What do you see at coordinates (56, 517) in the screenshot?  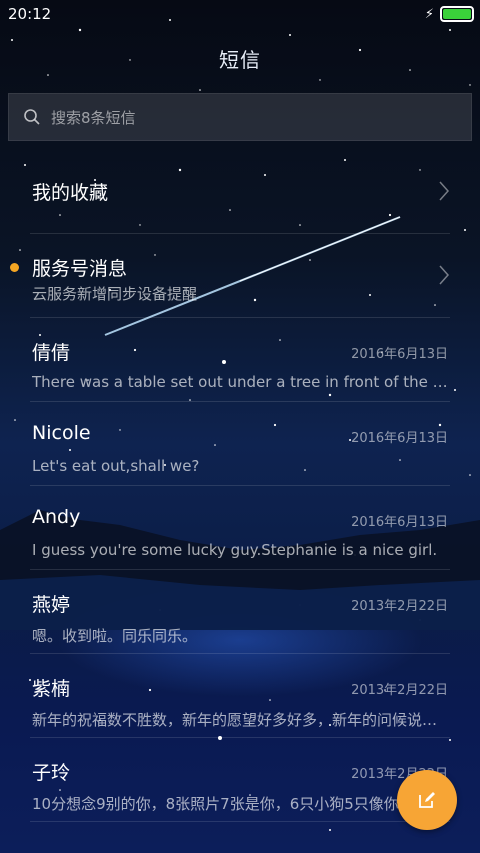 I see `conversation-name: Andy` at bounding box center [56, 517].